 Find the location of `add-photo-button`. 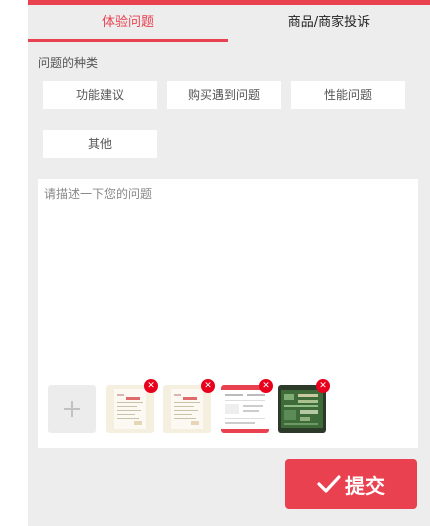

add-photo-button is located at coordinates (72, 409).